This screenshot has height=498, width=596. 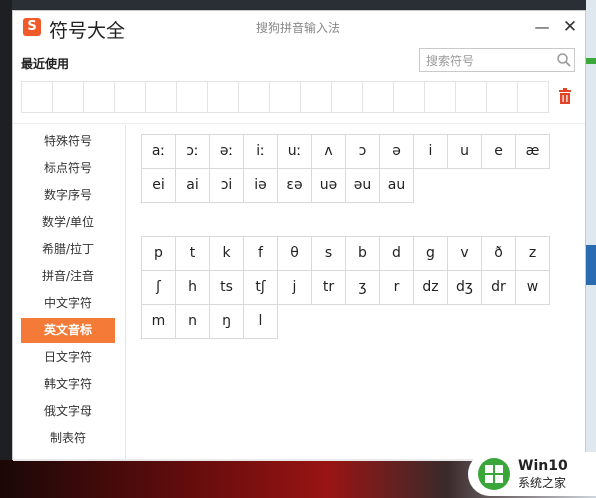 I want to click on phonetic-symbol-cell: dʒ, so click(x=464, y=287).